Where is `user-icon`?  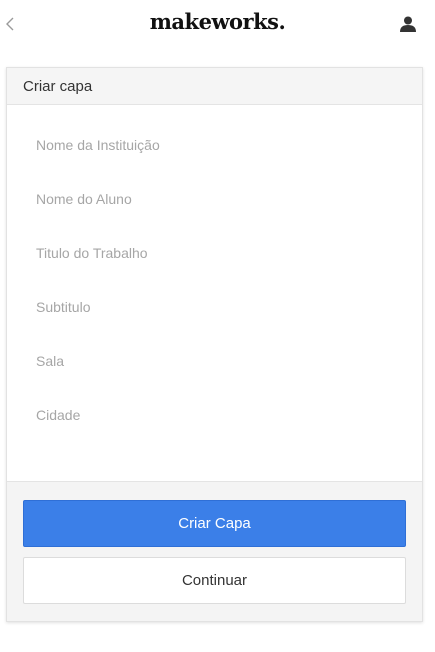 user-icon is located at coordinates (408, 24).